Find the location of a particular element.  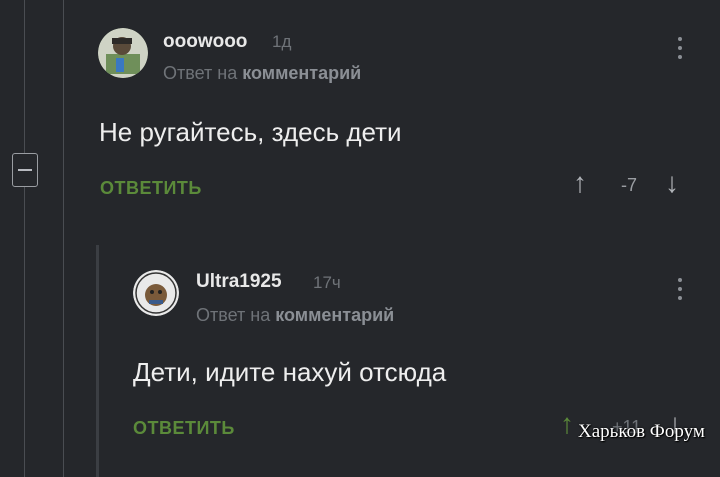

reply-indent-line is located at coordinates (97, 361).